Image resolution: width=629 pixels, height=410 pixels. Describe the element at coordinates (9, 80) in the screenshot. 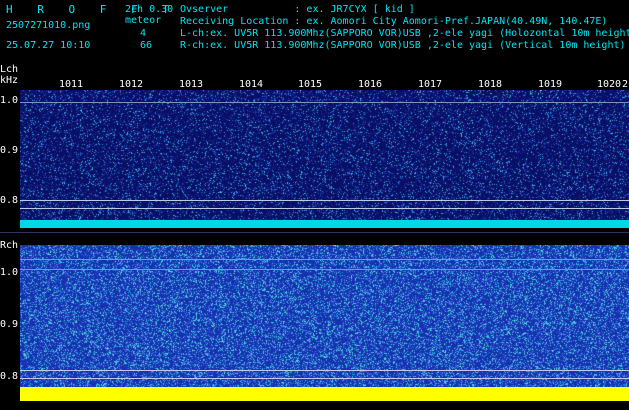

I see `lch-unit: kHz` at that location.